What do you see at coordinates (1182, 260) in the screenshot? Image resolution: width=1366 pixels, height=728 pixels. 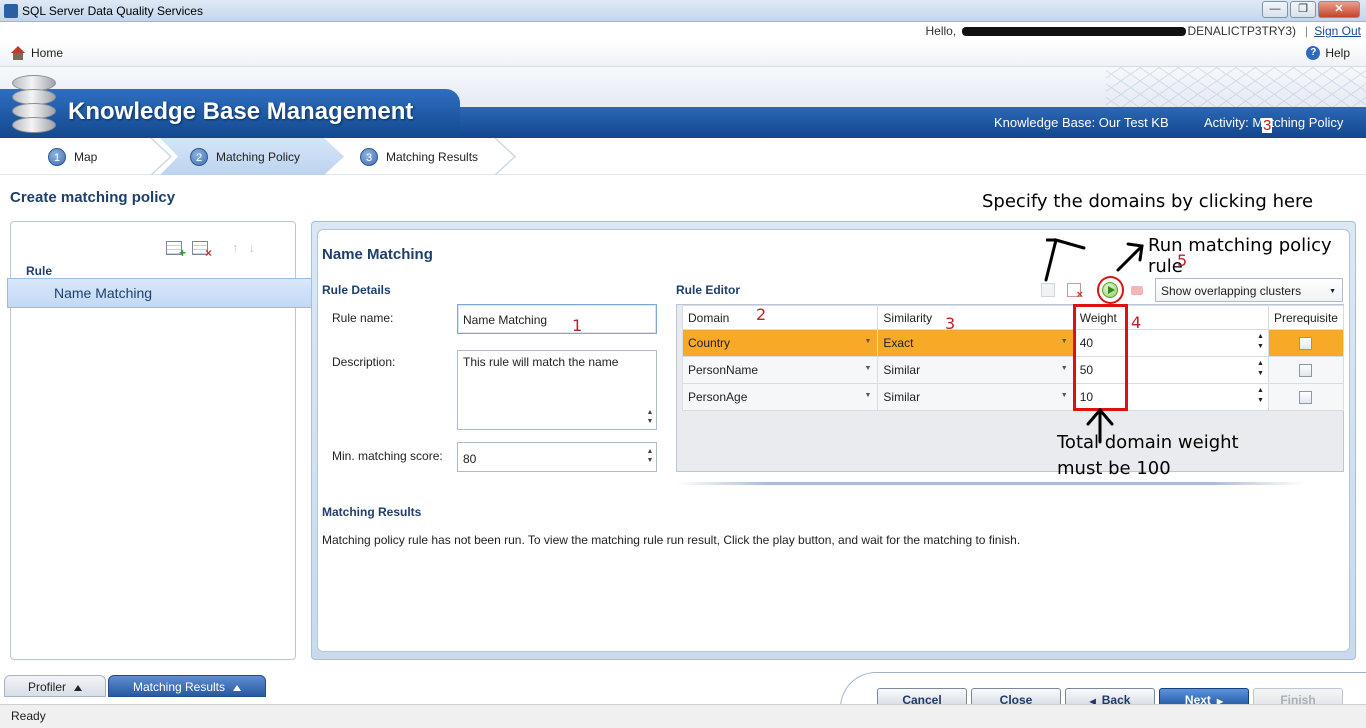 I see `annotation-number-5: 5` at bounding box center [1182, 260].